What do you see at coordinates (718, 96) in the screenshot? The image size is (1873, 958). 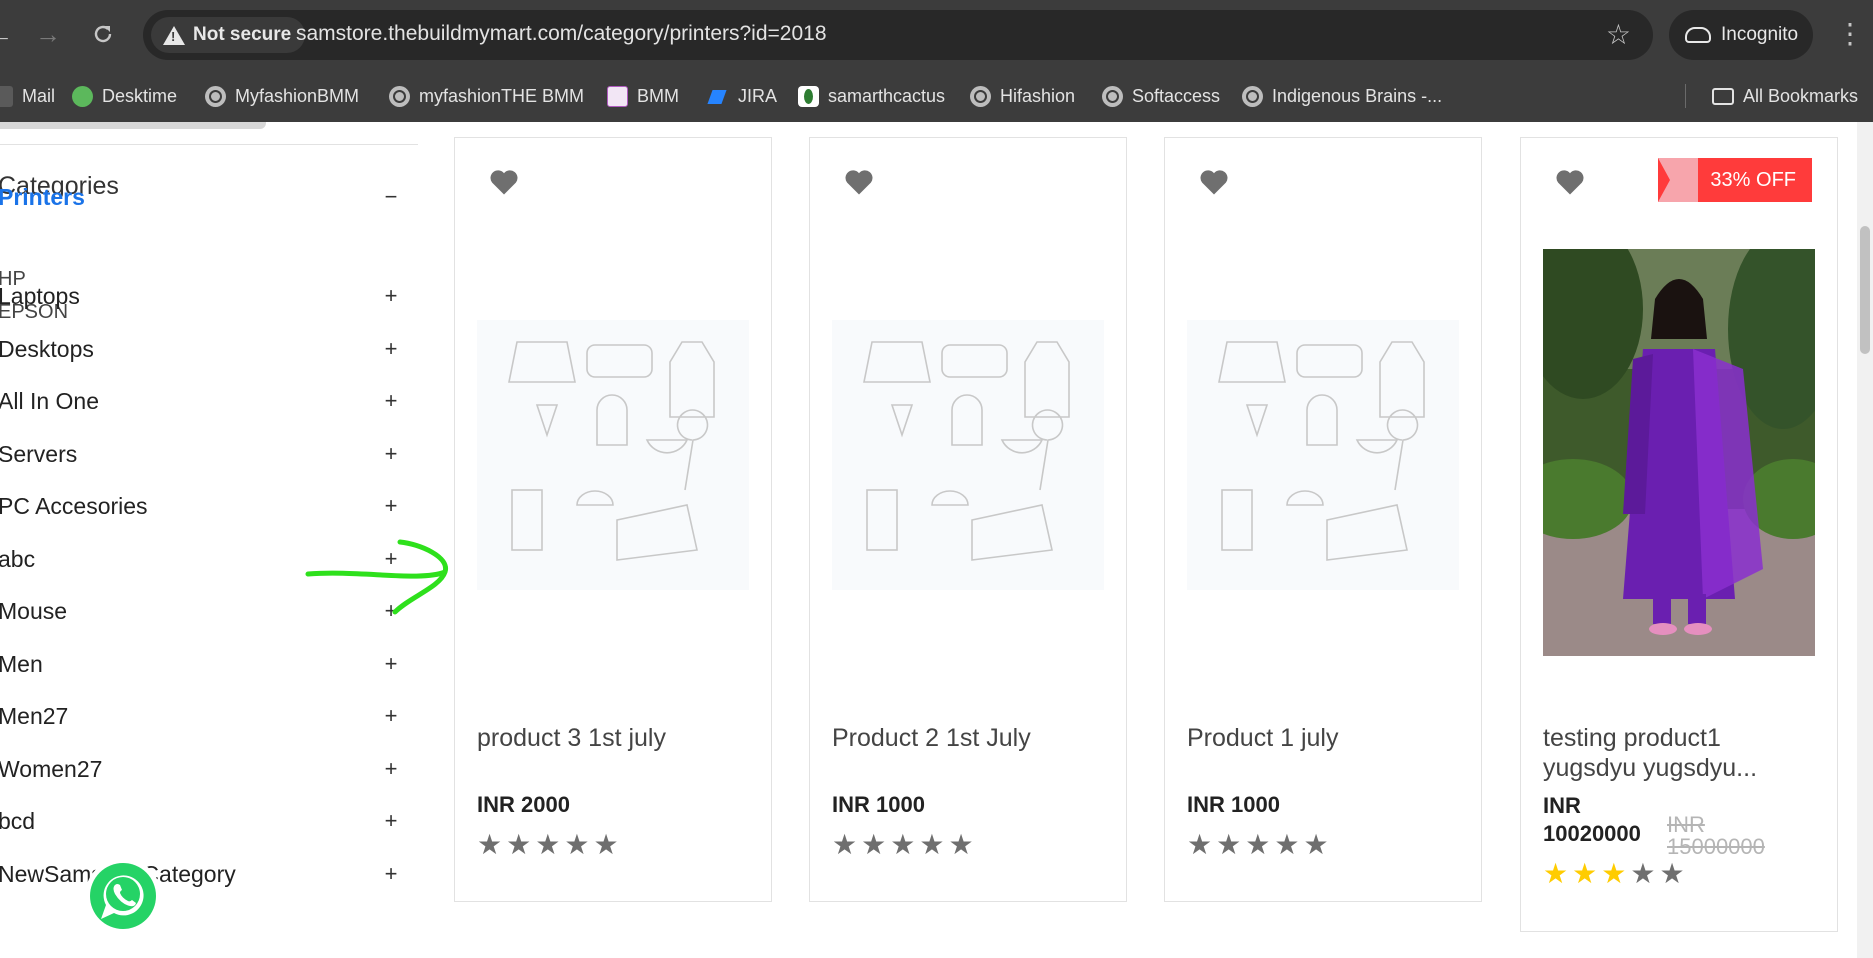 I see `jira-icon` at bounding box center [718, 96].